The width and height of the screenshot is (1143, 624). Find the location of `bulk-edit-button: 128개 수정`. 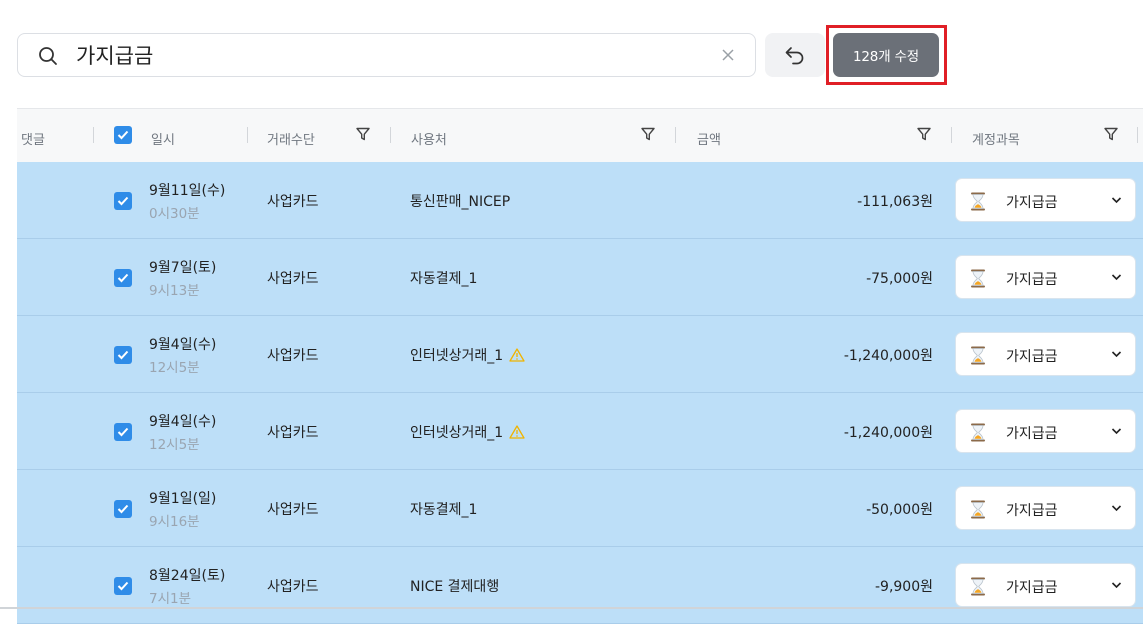

bulk-edit-button: 128개 수정 is located at coordinates (886, 55).